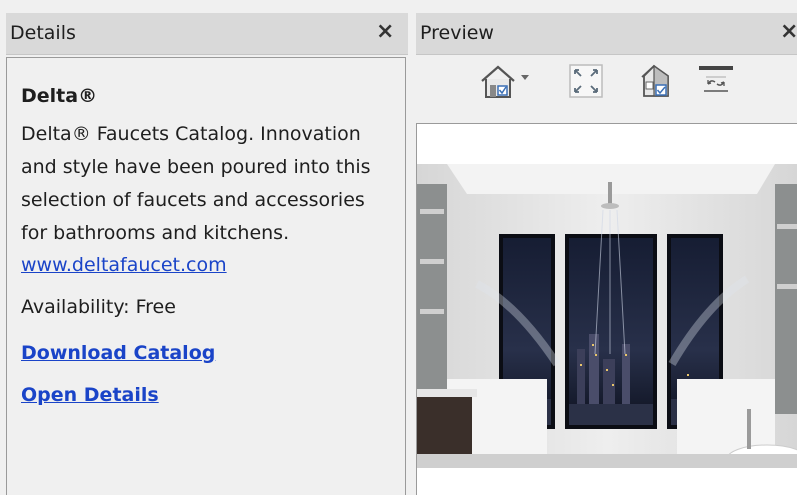 The height and width of the screenshot is (495, 797). I want to click on fit-view-icon, so click(586, 81).